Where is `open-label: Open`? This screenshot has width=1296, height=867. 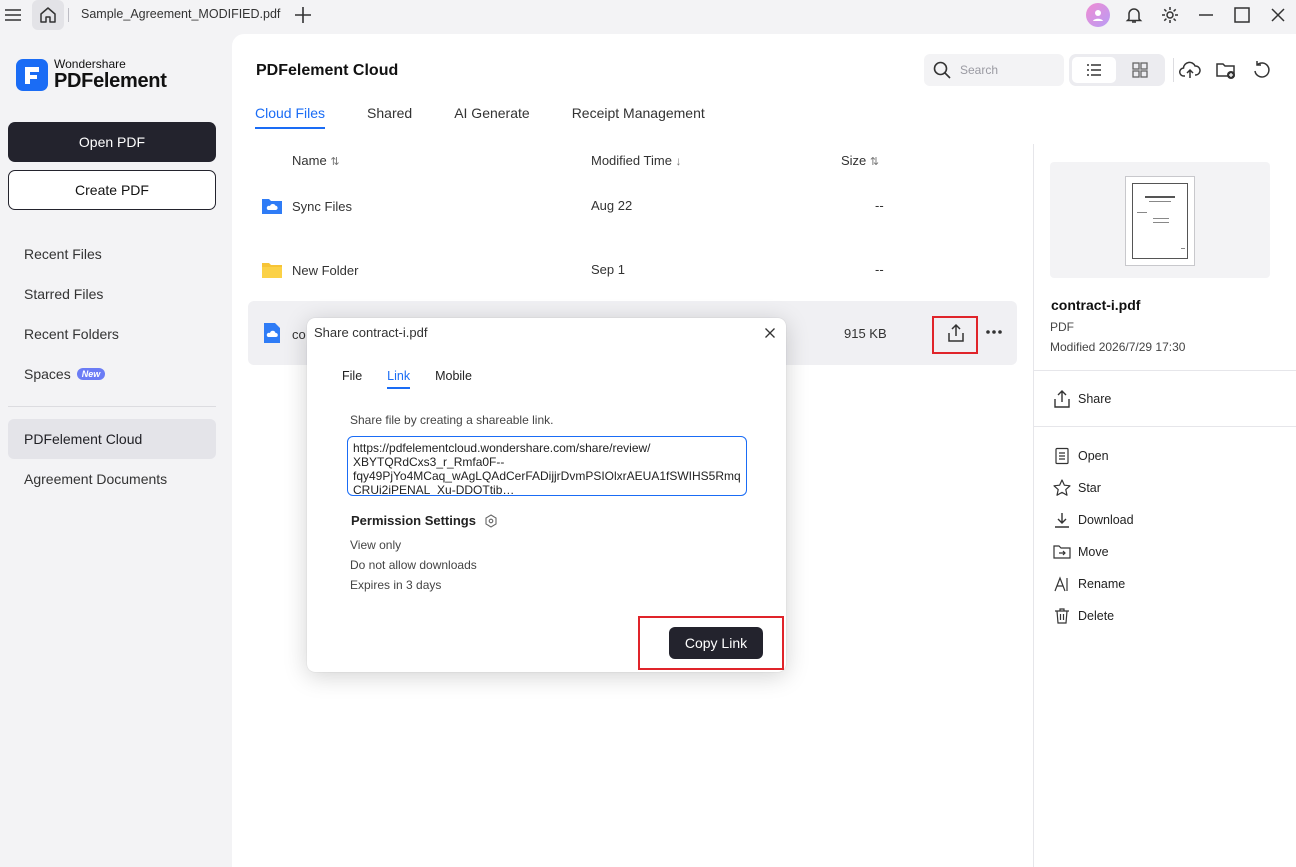 open-label: Open is located at coordinates (1093, 456).